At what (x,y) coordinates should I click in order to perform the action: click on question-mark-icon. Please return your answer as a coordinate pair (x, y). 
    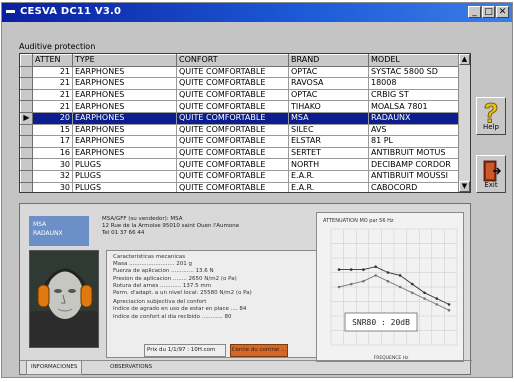
    Looking at the image, I should click on (491, 112).